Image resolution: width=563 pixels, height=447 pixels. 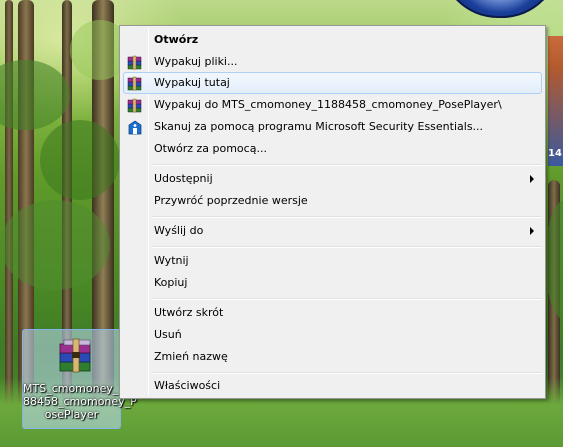 What do you see at coordinates (189, 312) in the screenshot?
I see `menu-item-label: Utwórz skrót` at bounding box center [189, 312].